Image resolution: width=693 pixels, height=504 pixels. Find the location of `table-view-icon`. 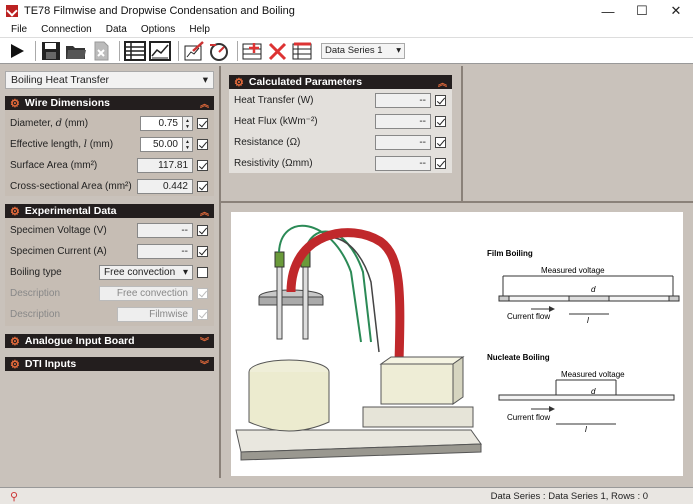

table-view-icon is located at coordinates (135, 51).